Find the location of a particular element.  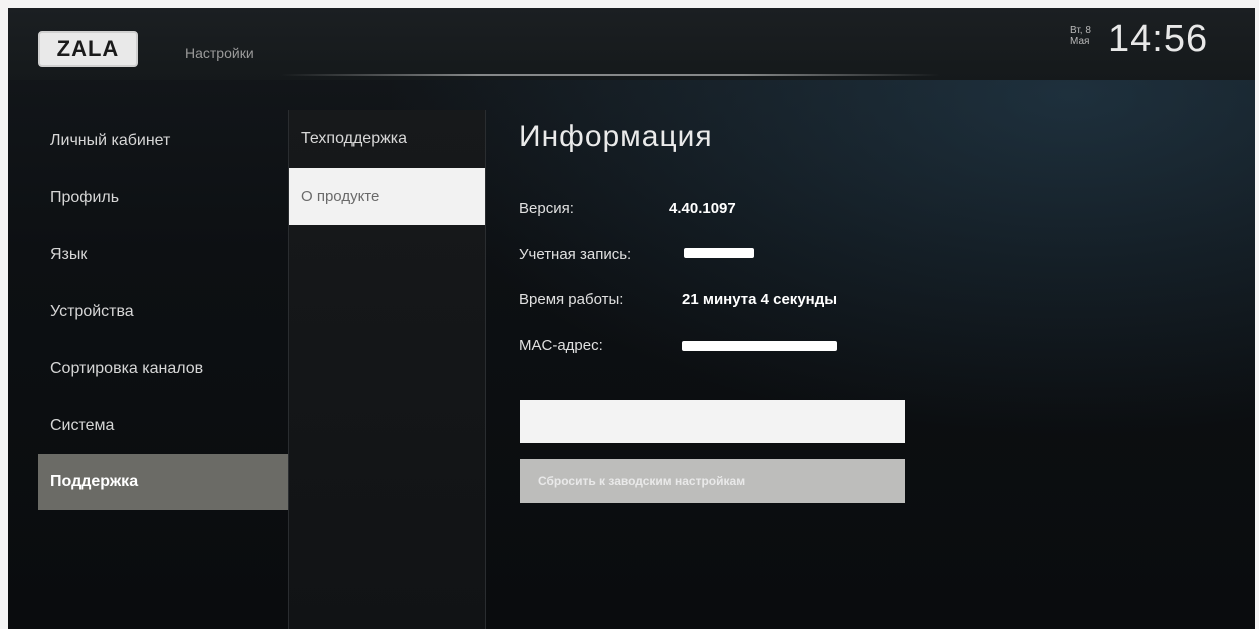

menu-item-personal-account: Личный кабинет is located at coordinates (163, 140).